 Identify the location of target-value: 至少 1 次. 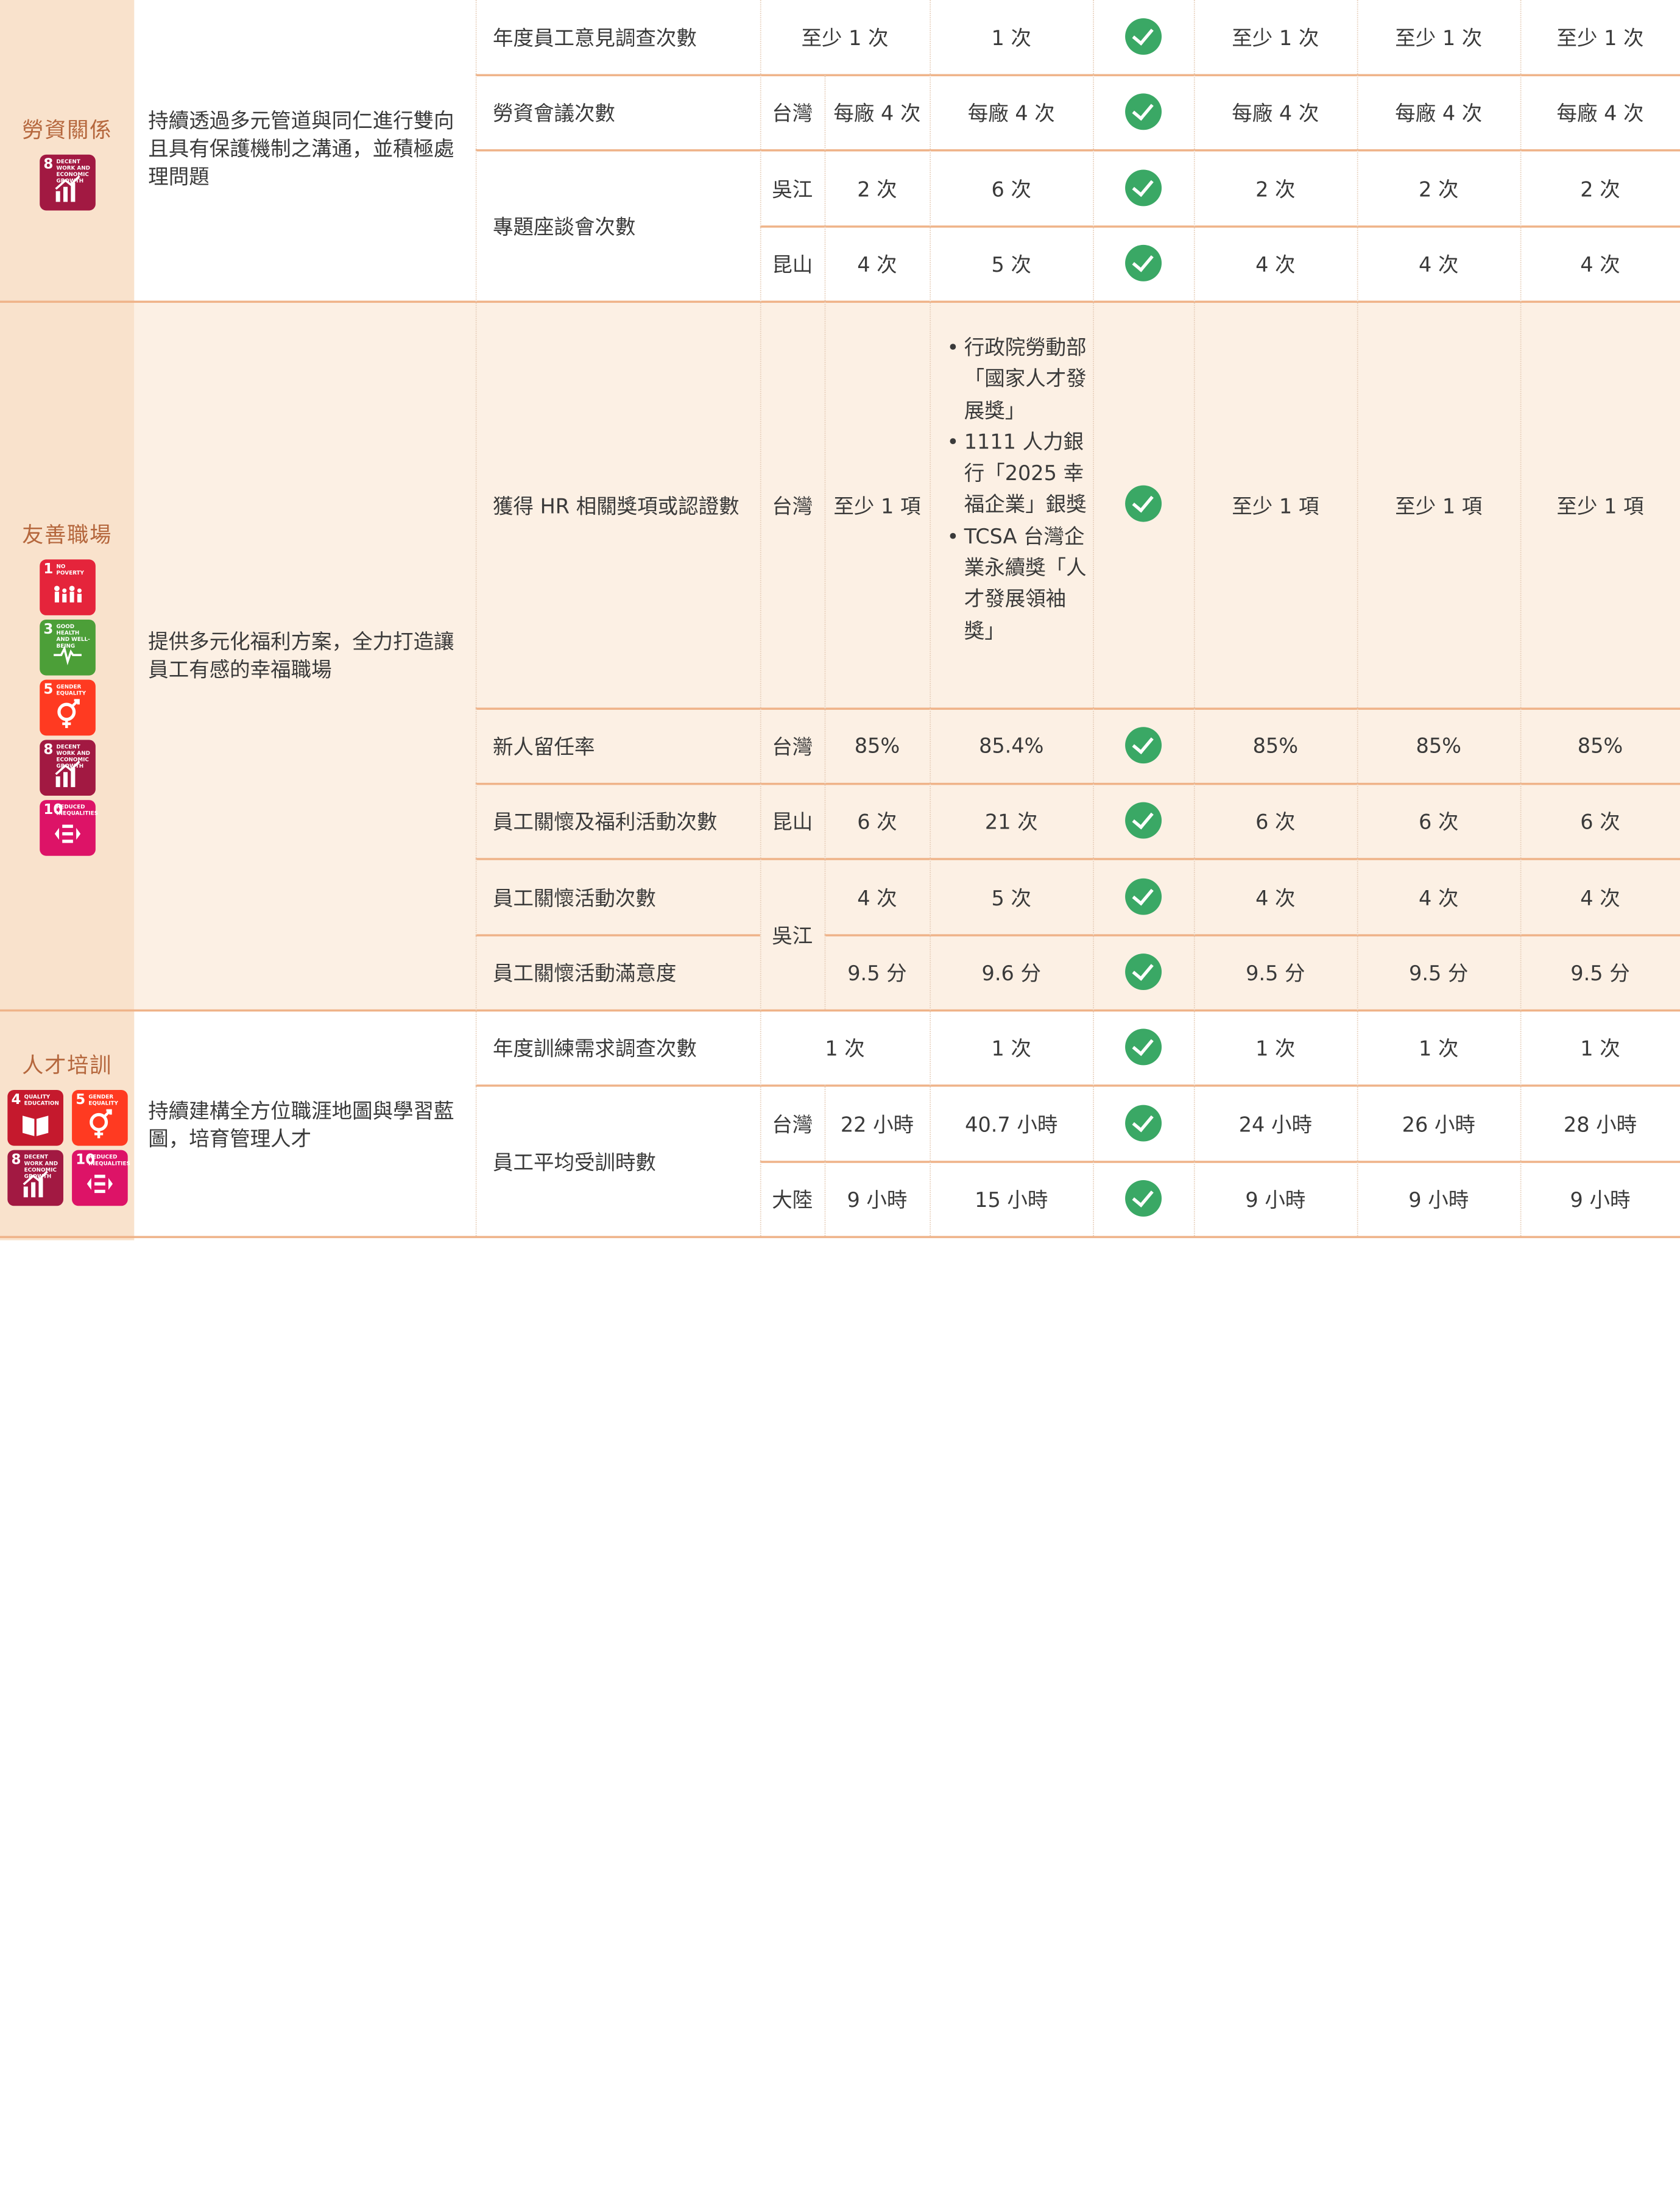
(845, 39).